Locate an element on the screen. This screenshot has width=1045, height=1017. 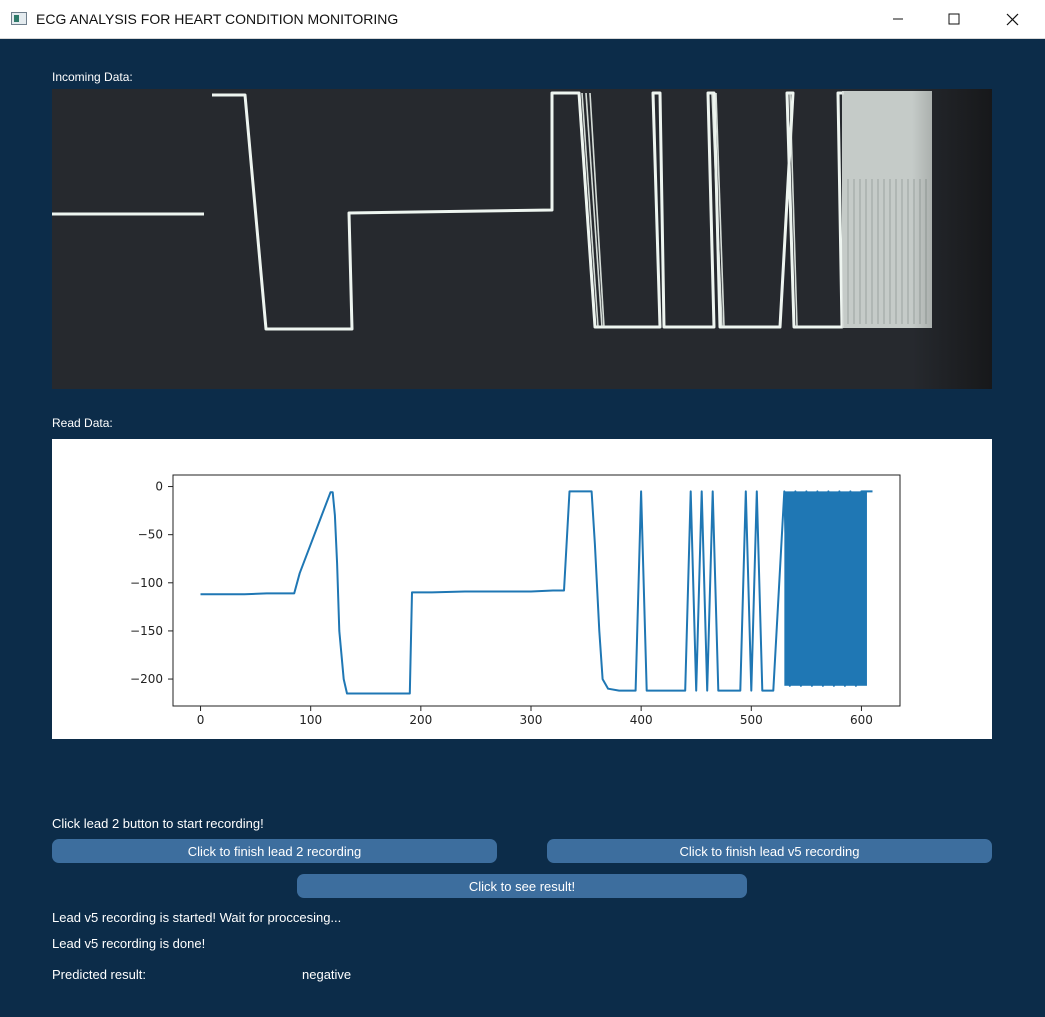
y-tick-label: 0 is located at coordinates (159, 487).